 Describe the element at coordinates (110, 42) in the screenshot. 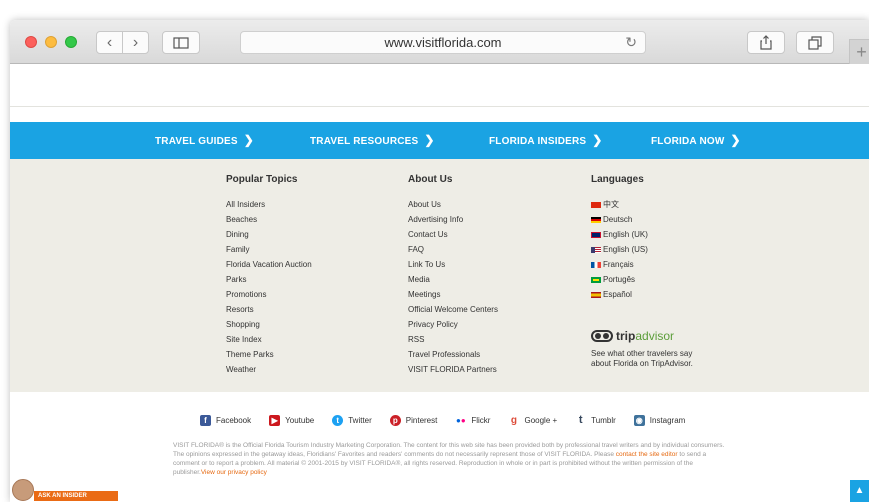

I see `back-button: ‹` at that location.